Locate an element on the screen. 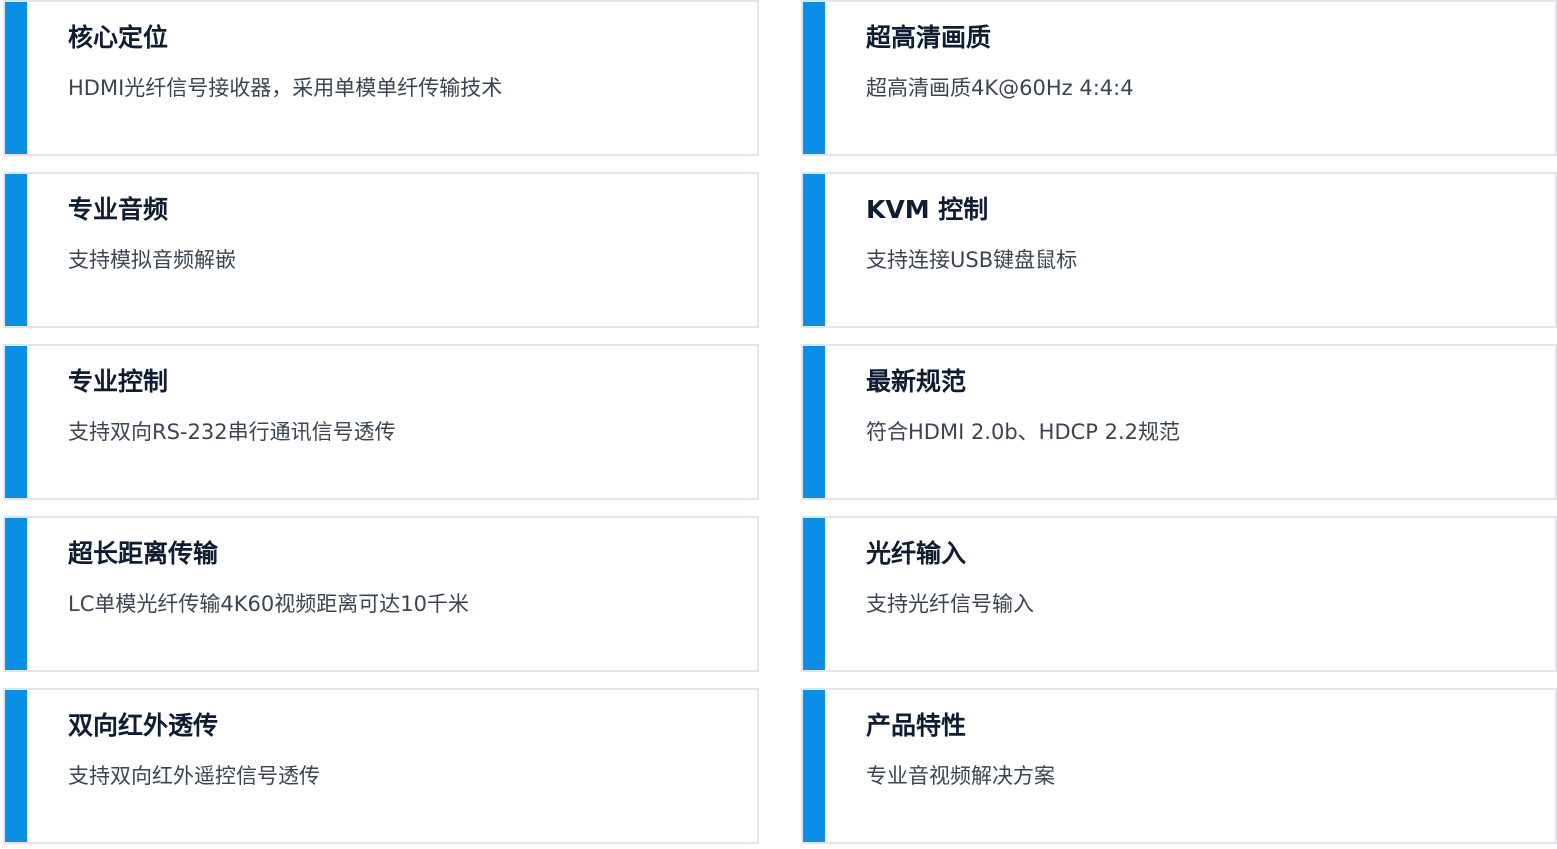  feature-card-product-features: 产品特性 专业音视频解决方案 is located at coordinates (1179, 766).